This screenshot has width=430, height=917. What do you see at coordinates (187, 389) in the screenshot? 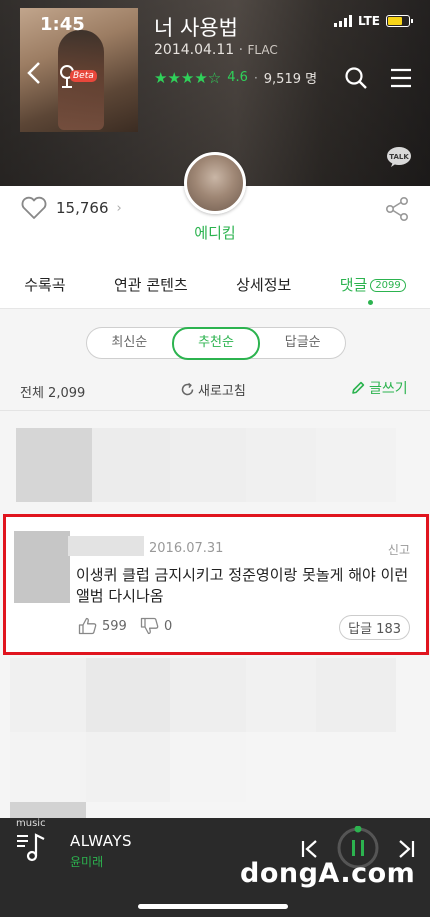
I see `refresh-icon` at bounding box center [187, 389].